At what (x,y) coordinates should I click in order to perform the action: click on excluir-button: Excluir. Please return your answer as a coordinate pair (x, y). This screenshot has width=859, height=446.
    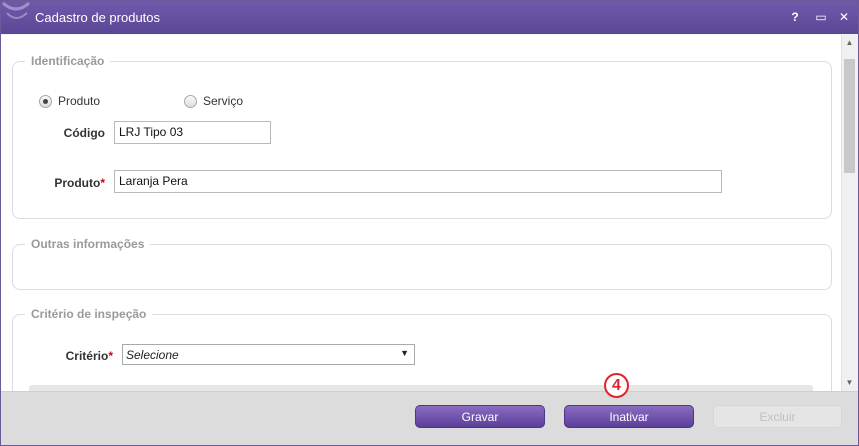
    Looking at the image, I should click on (777, 416).